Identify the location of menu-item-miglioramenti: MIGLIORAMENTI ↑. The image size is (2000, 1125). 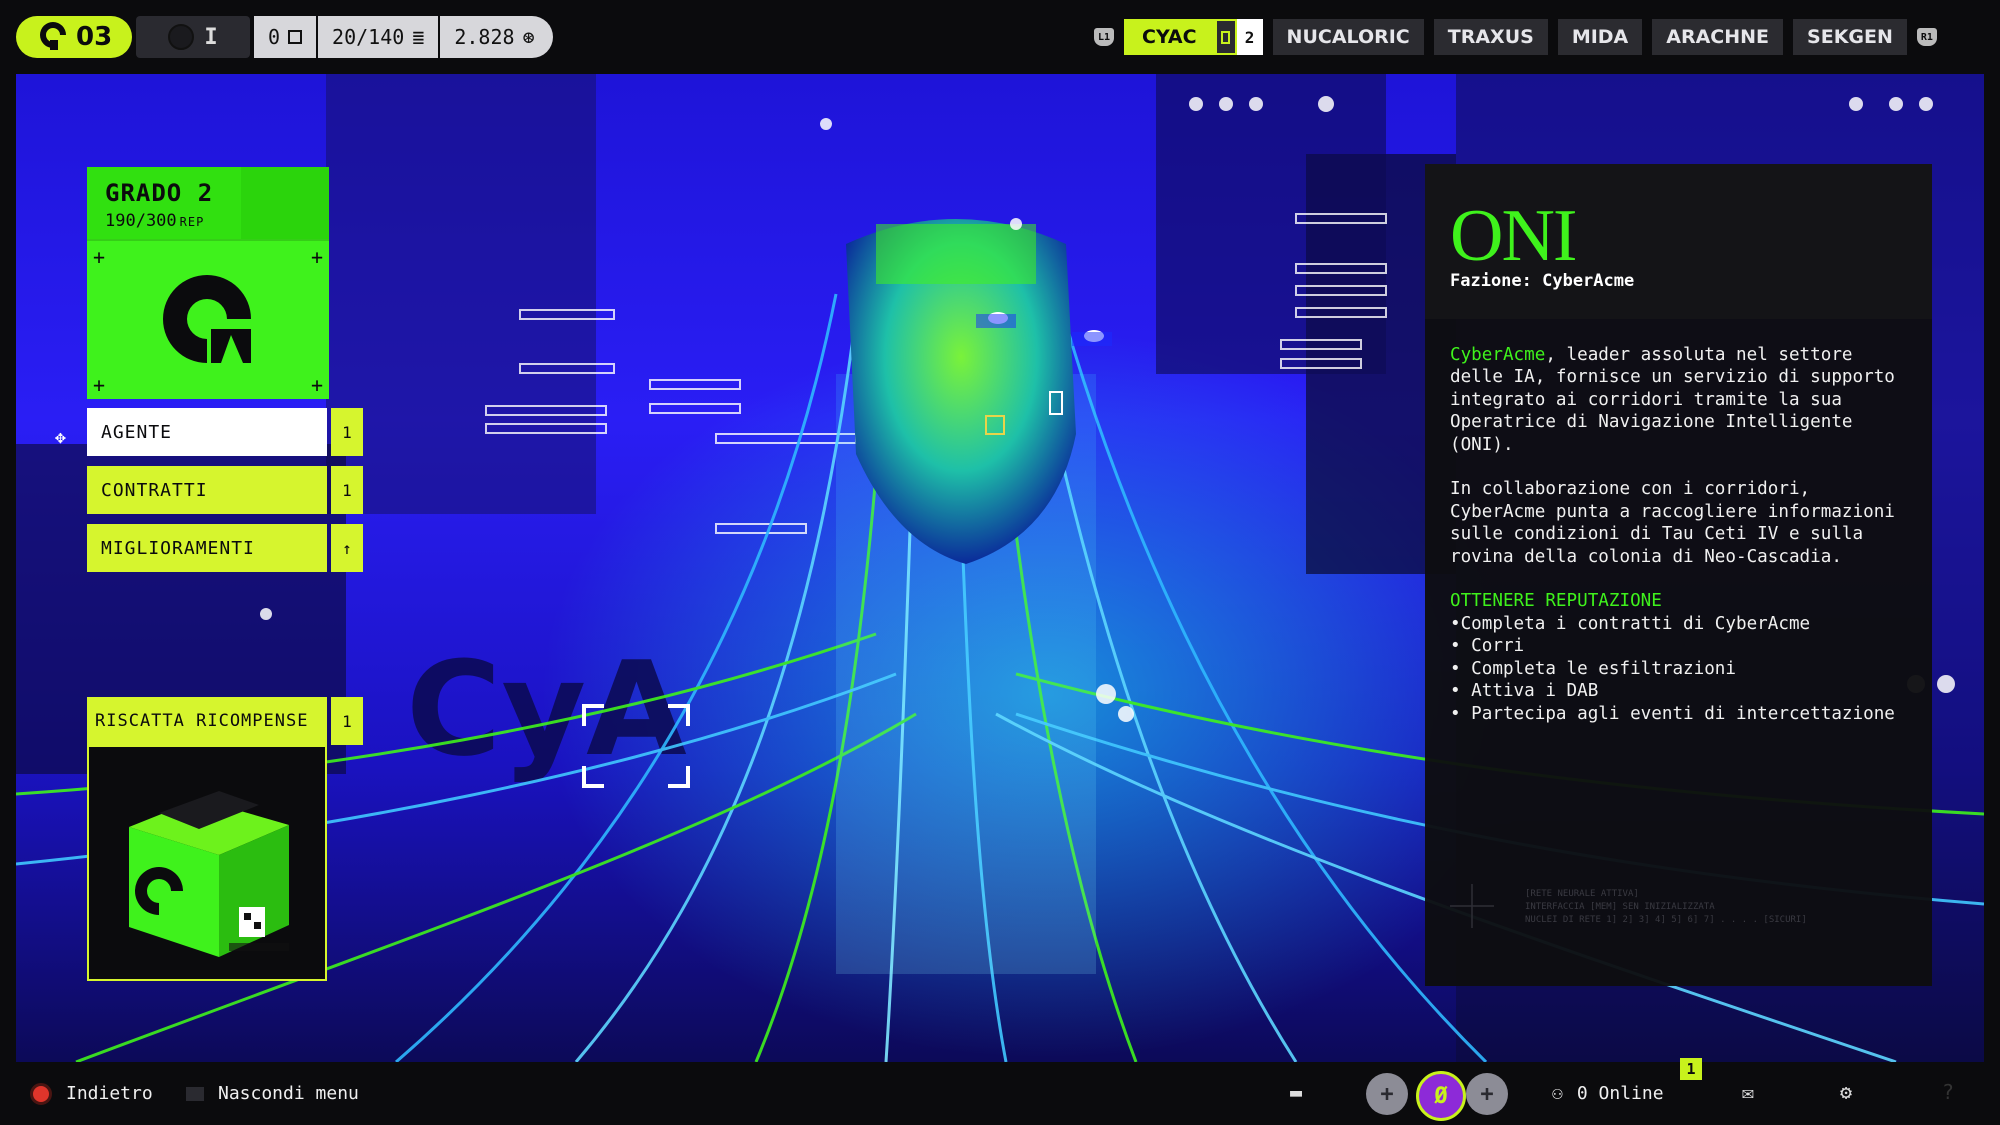
(225, 548).